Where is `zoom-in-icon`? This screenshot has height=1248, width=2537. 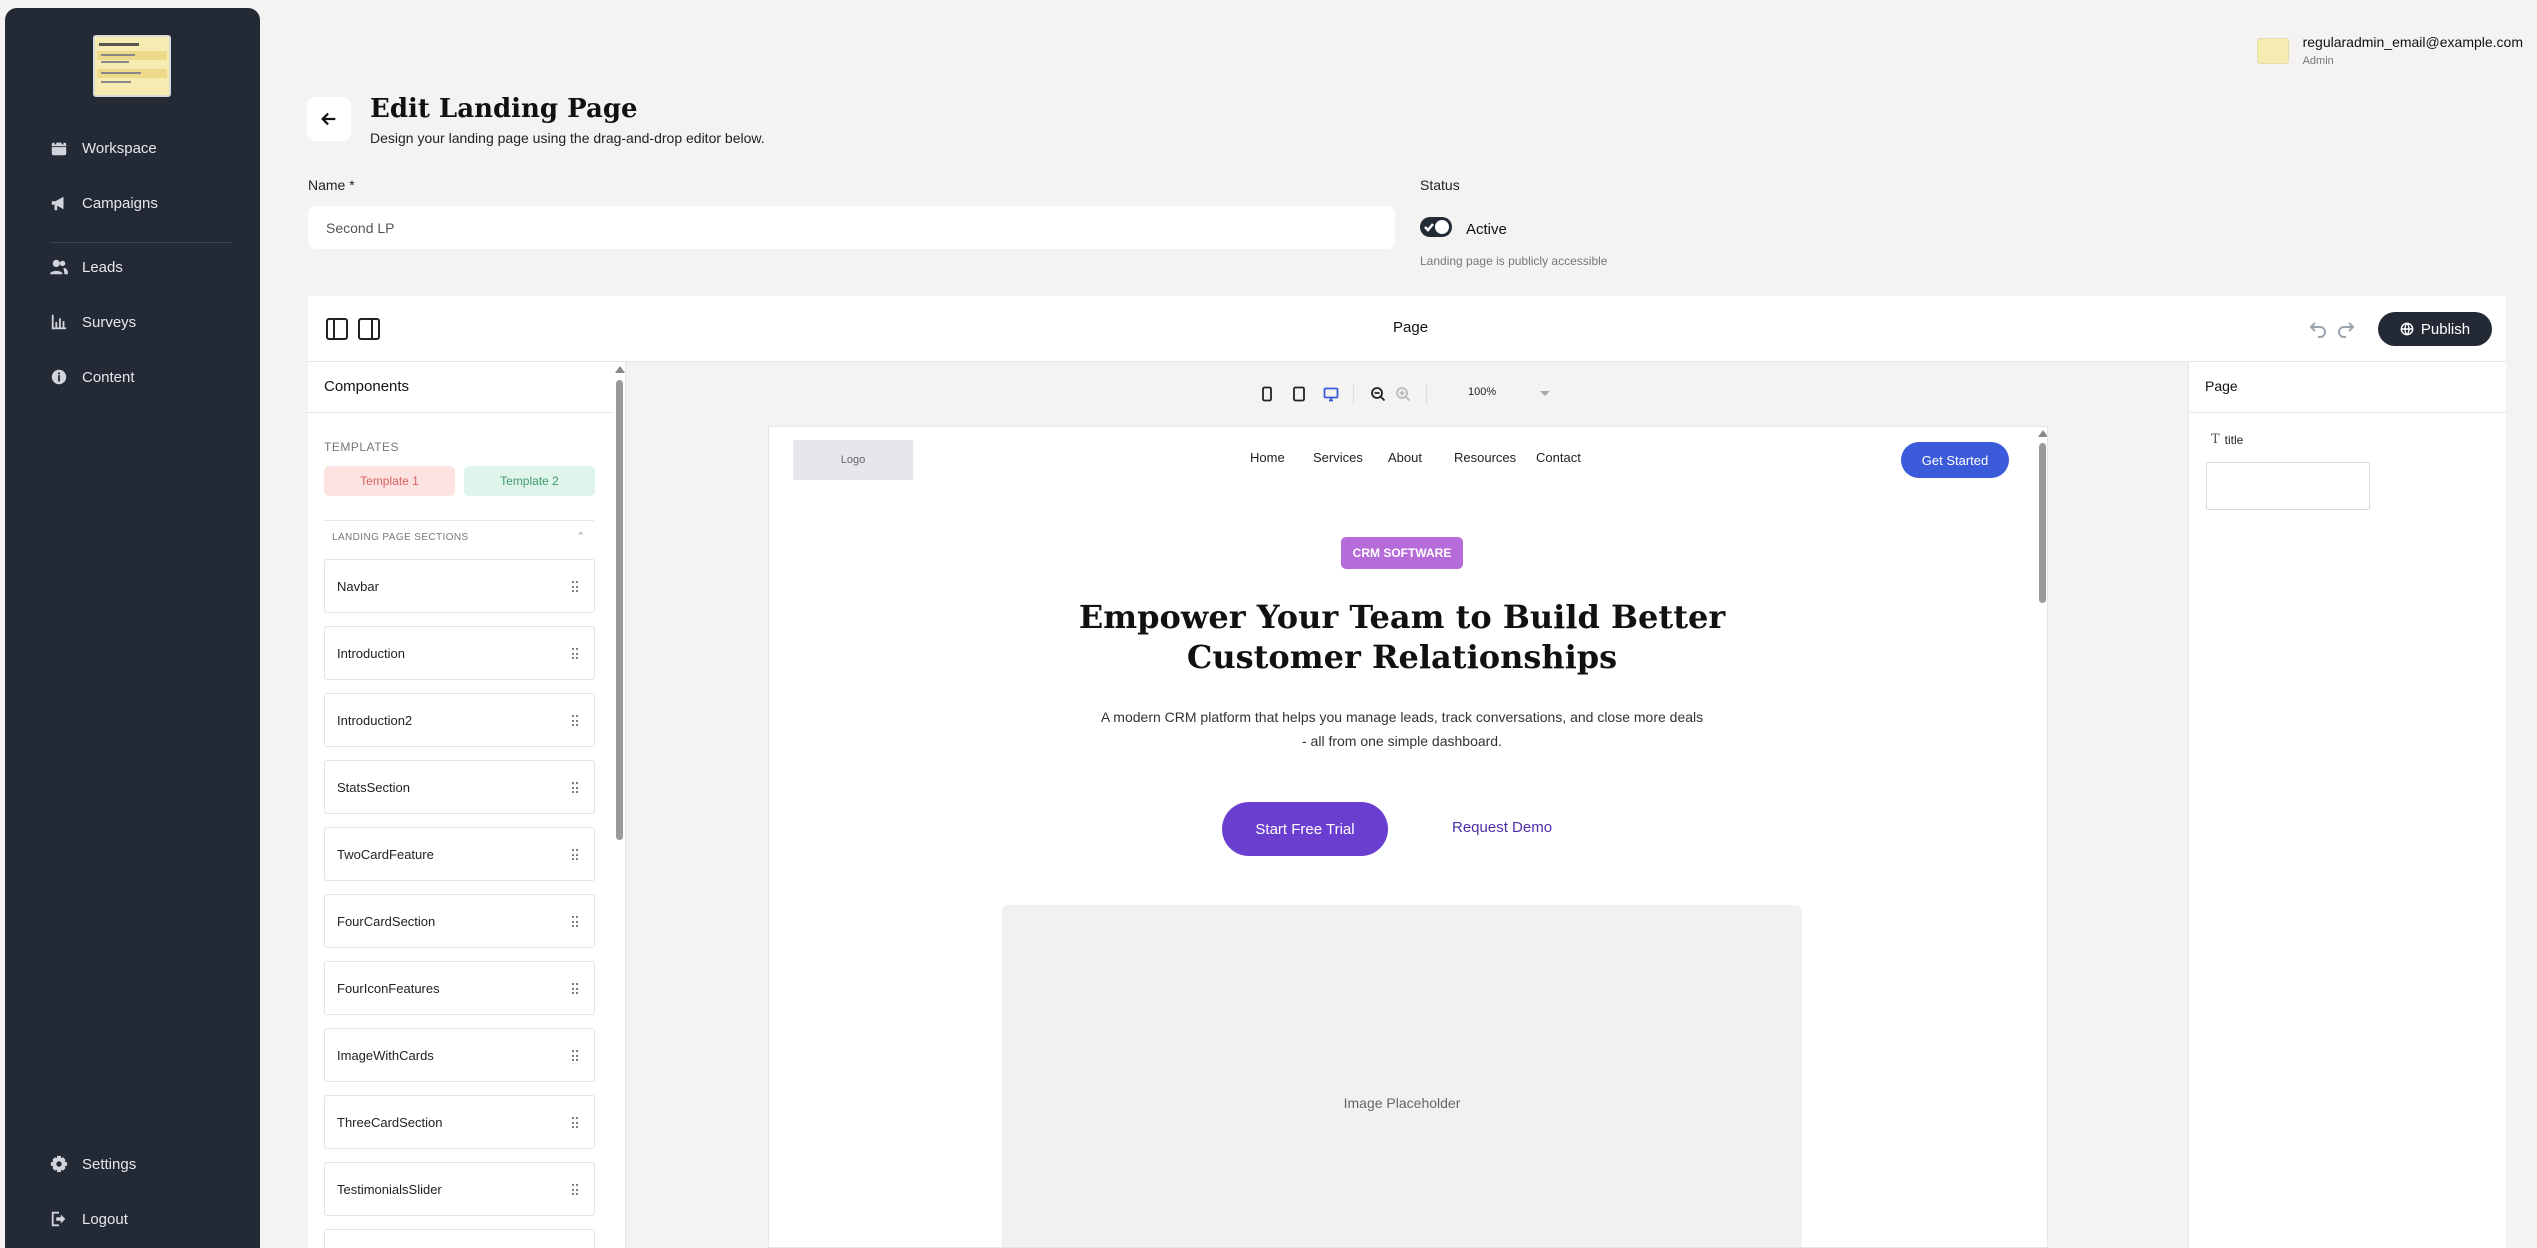
zoom-in-icon is located at coordinates (1403, 394).